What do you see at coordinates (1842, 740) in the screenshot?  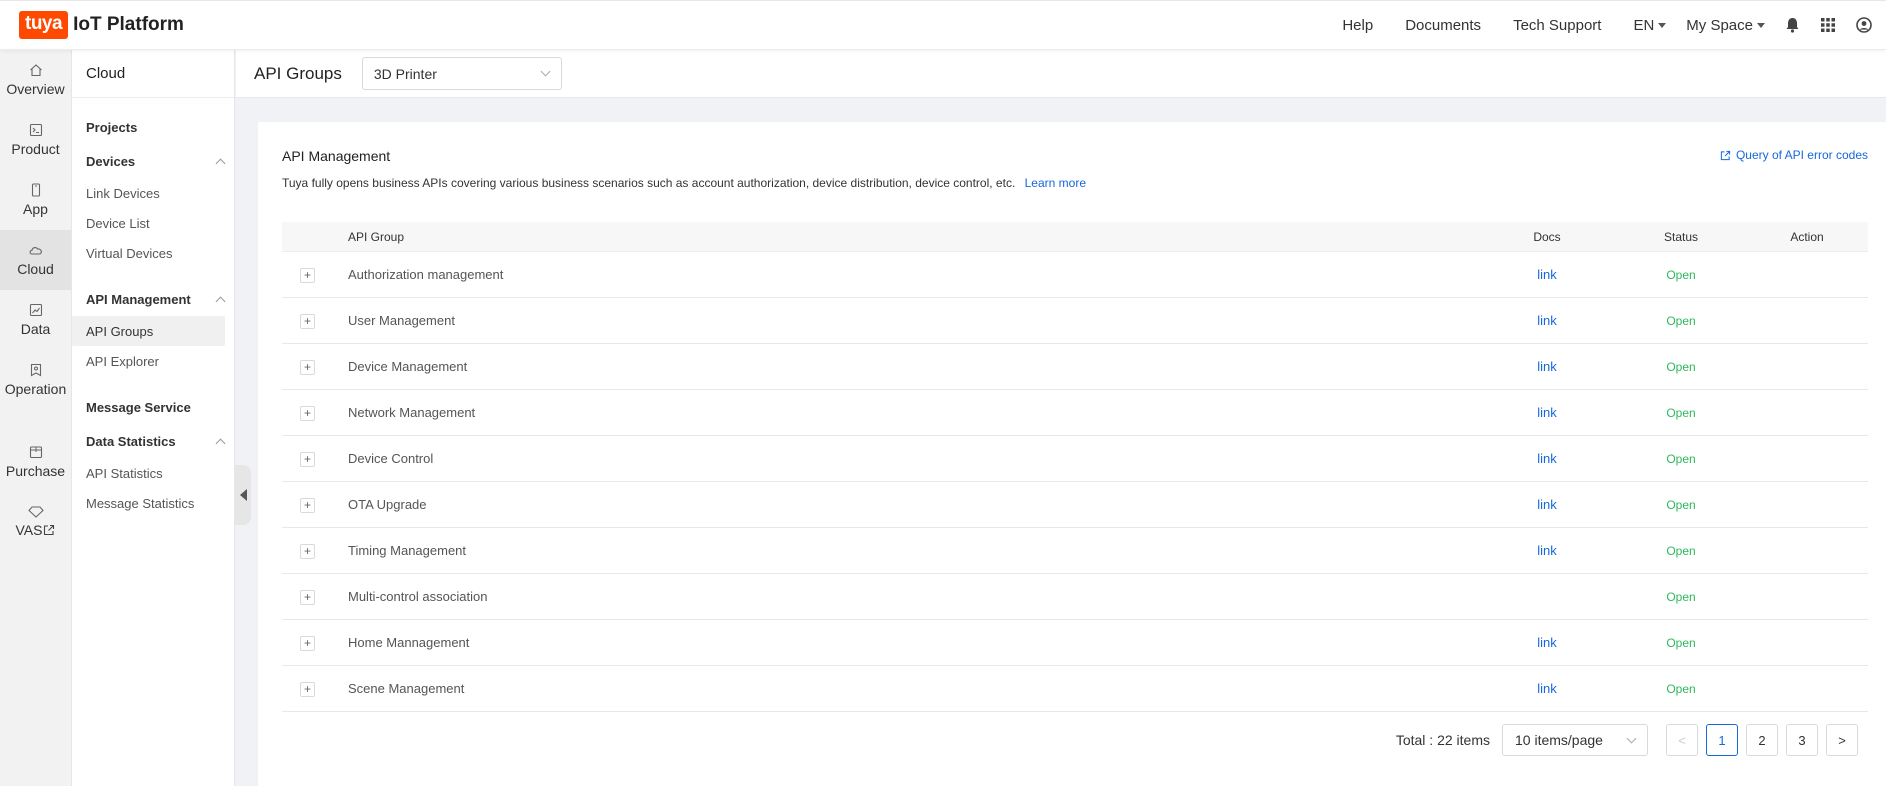 I see `next-page-button: >` at bounding box center [1842, 740].